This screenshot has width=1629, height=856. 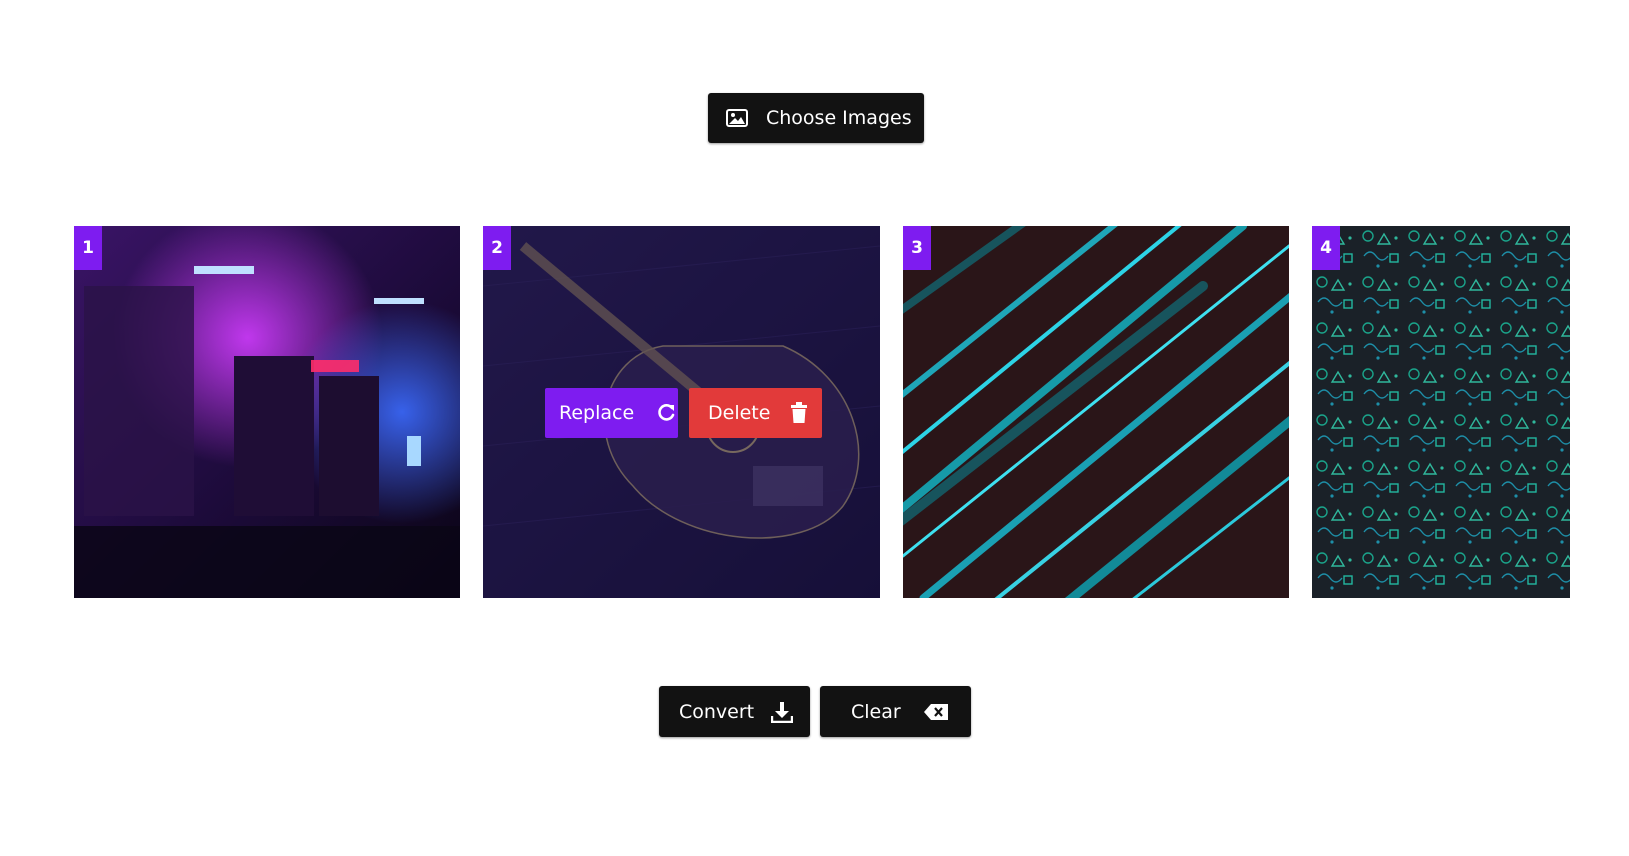 I want to click on download-icon, so click(x=782, y=712).